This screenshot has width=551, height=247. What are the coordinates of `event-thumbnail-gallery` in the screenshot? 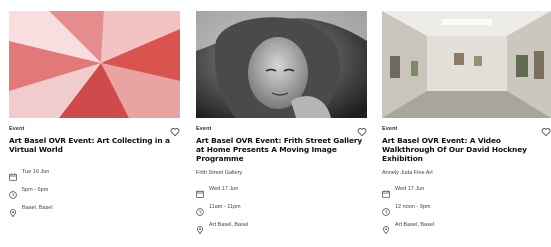 It's located at (466, 64).